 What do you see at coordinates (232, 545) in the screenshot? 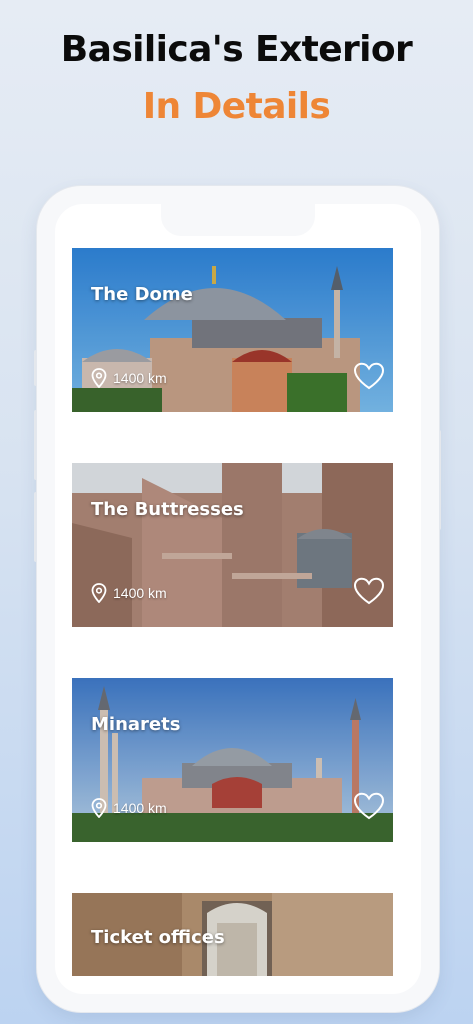
I see `place-card-buttresses: The Buttresses 1400 km` at bounding box center [232, 545].